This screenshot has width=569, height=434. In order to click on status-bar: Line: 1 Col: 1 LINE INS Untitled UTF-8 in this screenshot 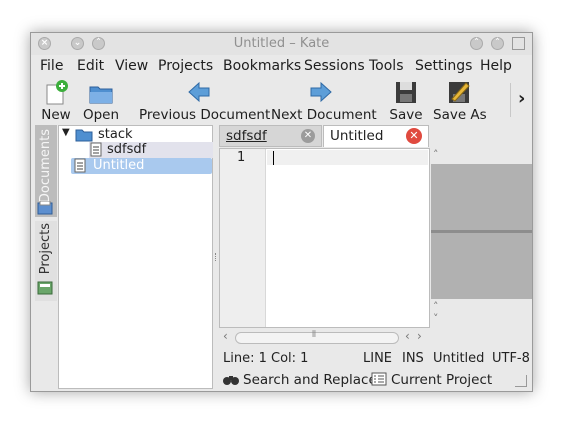, I will do `click(375, 361)`.